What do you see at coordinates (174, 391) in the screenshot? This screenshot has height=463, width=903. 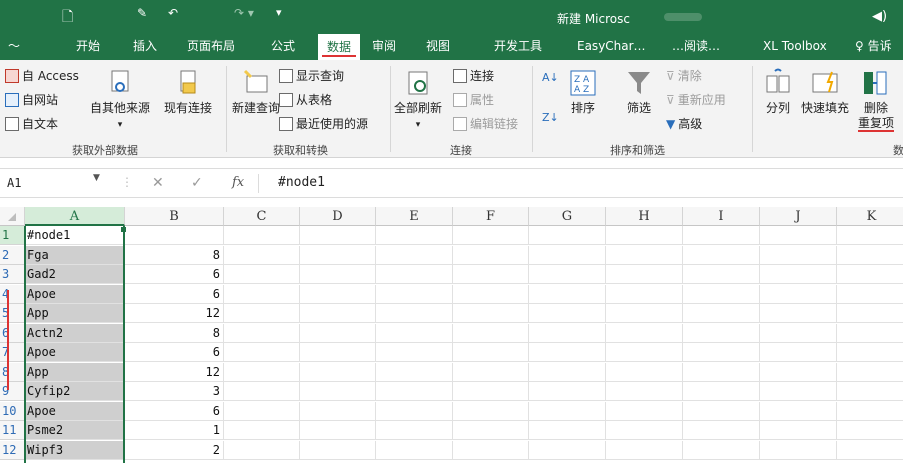 I see `cell-b: 3` at bounding box center [174, 391].